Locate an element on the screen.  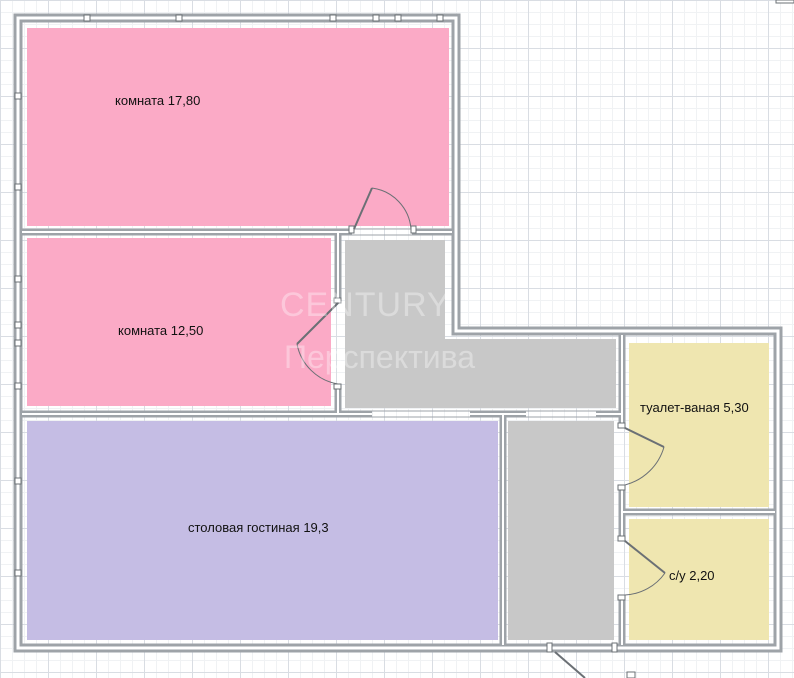
room-label-komnata-17: комната 17,80 is located at coordinates (158, 100).